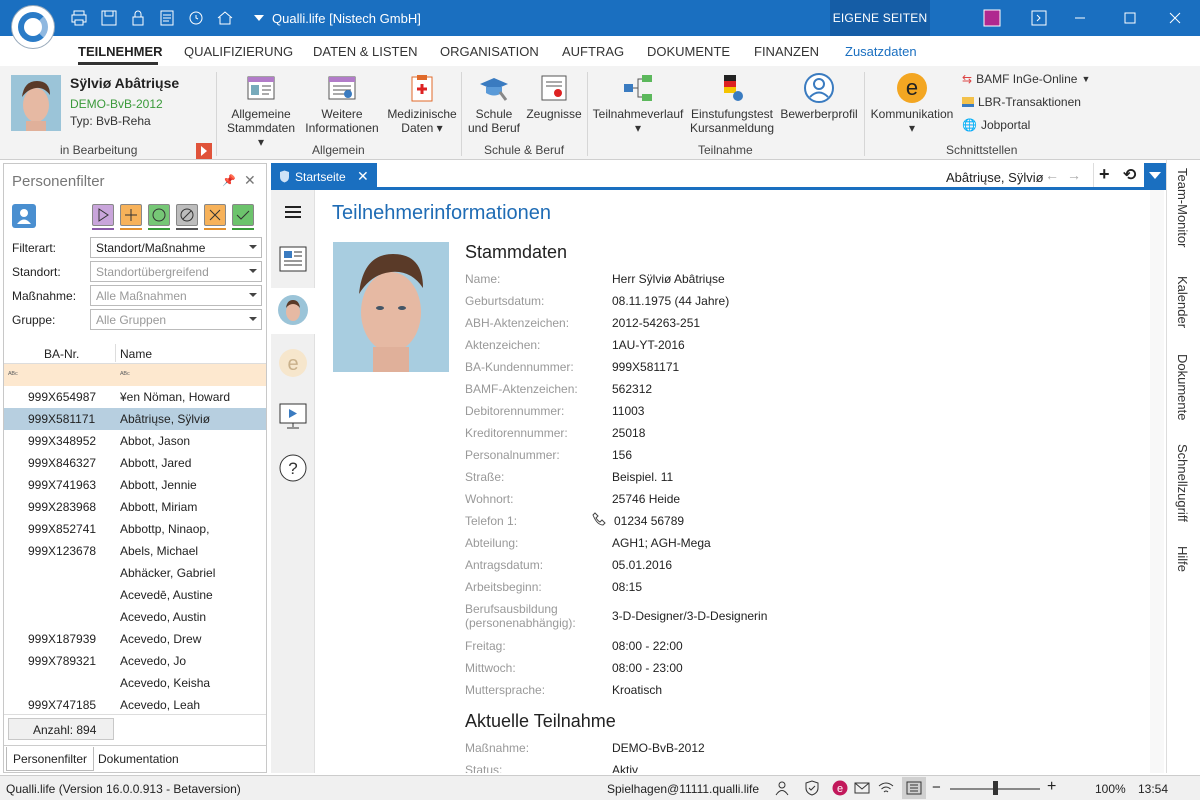 The height and width of the screenshot is (800, 1200). Describe the element at coordinates (1182, 302) in the screenshot. I see `tab-kalender: Kalender` at that location.